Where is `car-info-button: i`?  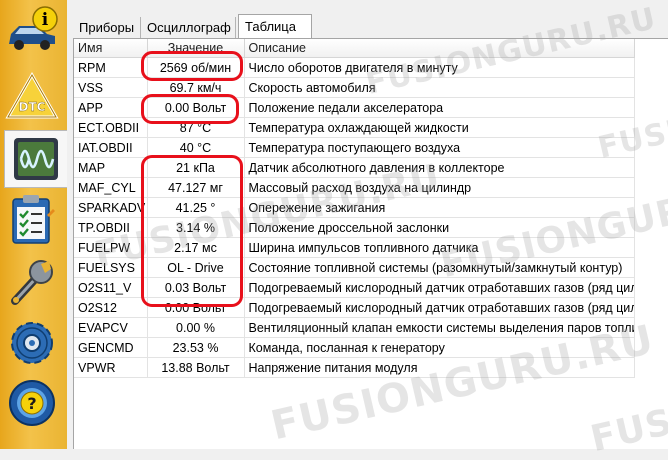 car-info-button: i is located at coordinates (31, 31).